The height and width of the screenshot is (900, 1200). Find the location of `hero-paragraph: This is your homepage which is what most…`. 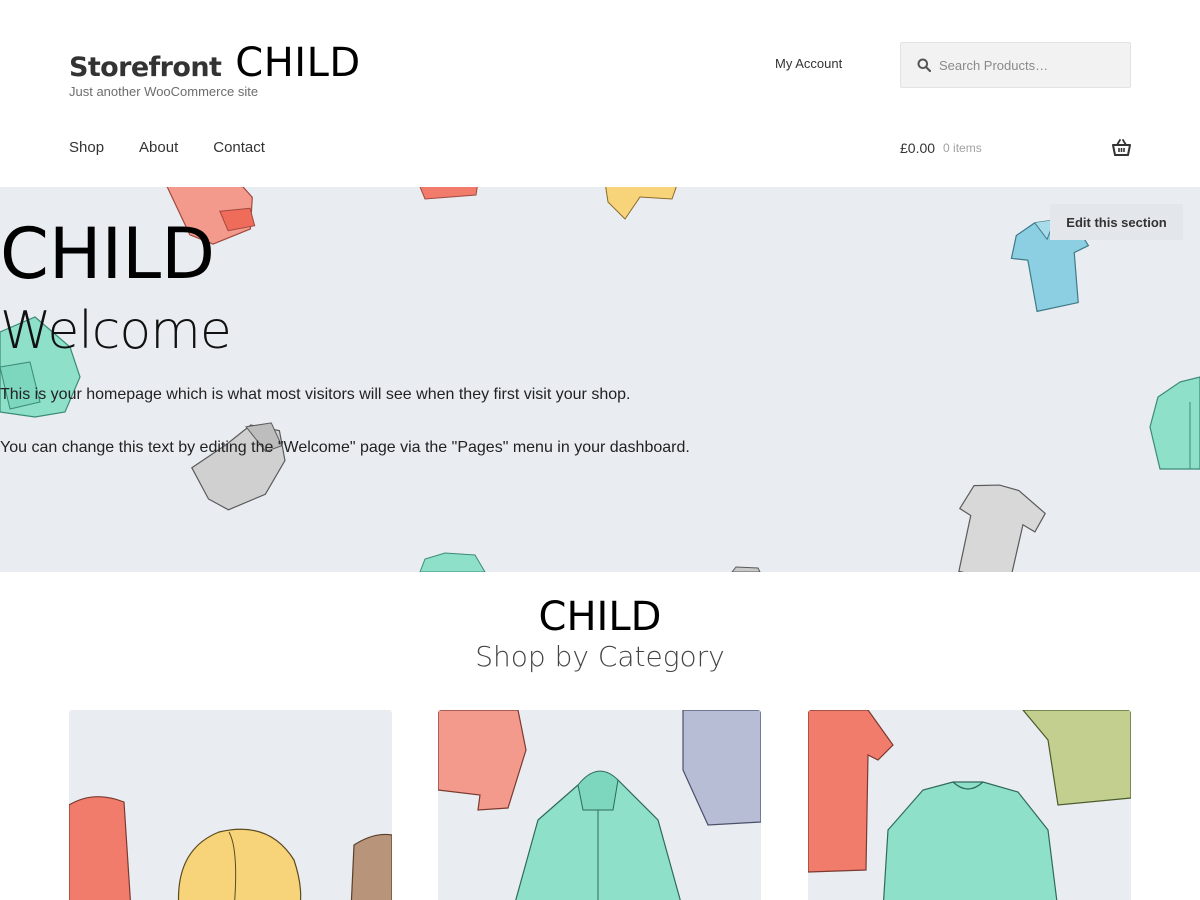

hero-paragraph: This is your homepage which is what most… is located at coordinates (315, 394).